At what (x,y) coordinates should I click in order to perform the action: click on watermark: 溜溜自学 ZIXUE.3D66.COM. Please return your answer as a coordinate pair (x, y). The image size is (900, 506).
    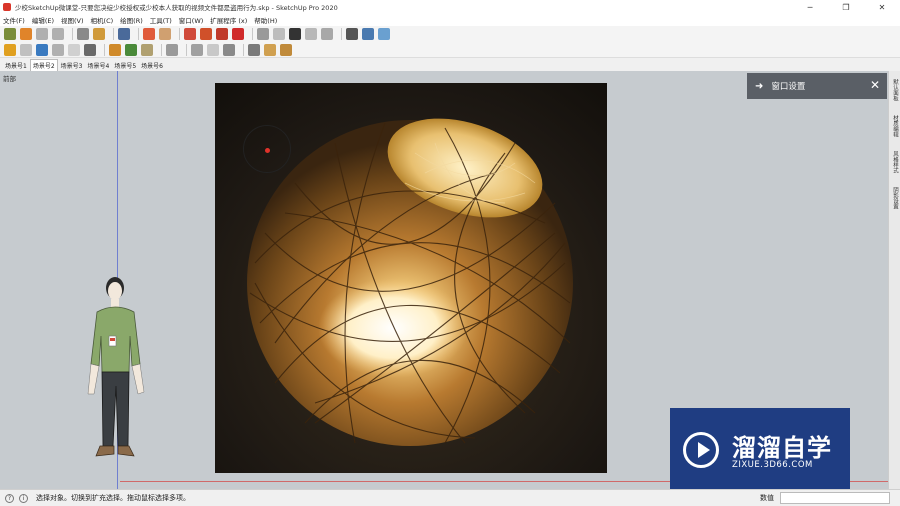
    Looking at the image, I should click on (760, 450).